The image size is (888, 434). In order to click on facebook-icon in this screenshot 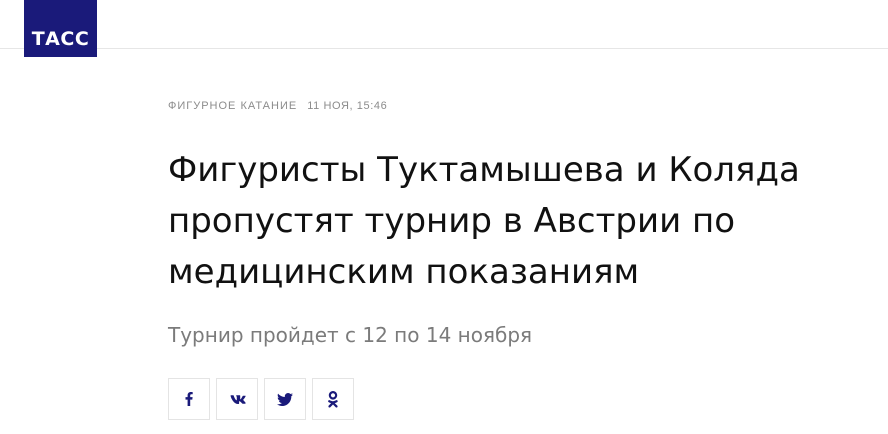, I will do `click(189, 399)`.